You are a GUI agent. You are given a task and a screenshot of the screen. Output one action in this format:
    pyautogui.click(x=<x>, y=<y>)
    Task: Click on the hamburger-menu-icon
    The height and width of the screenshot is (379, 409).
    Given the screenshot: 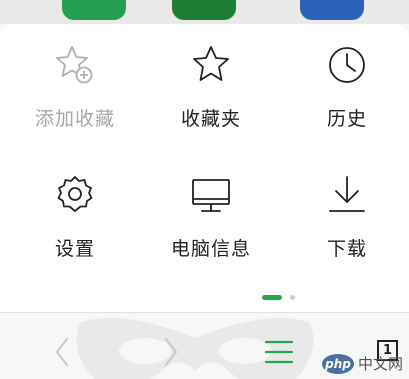 What is the action you would take?
    pyautogui.click(x=279, y=354)
    